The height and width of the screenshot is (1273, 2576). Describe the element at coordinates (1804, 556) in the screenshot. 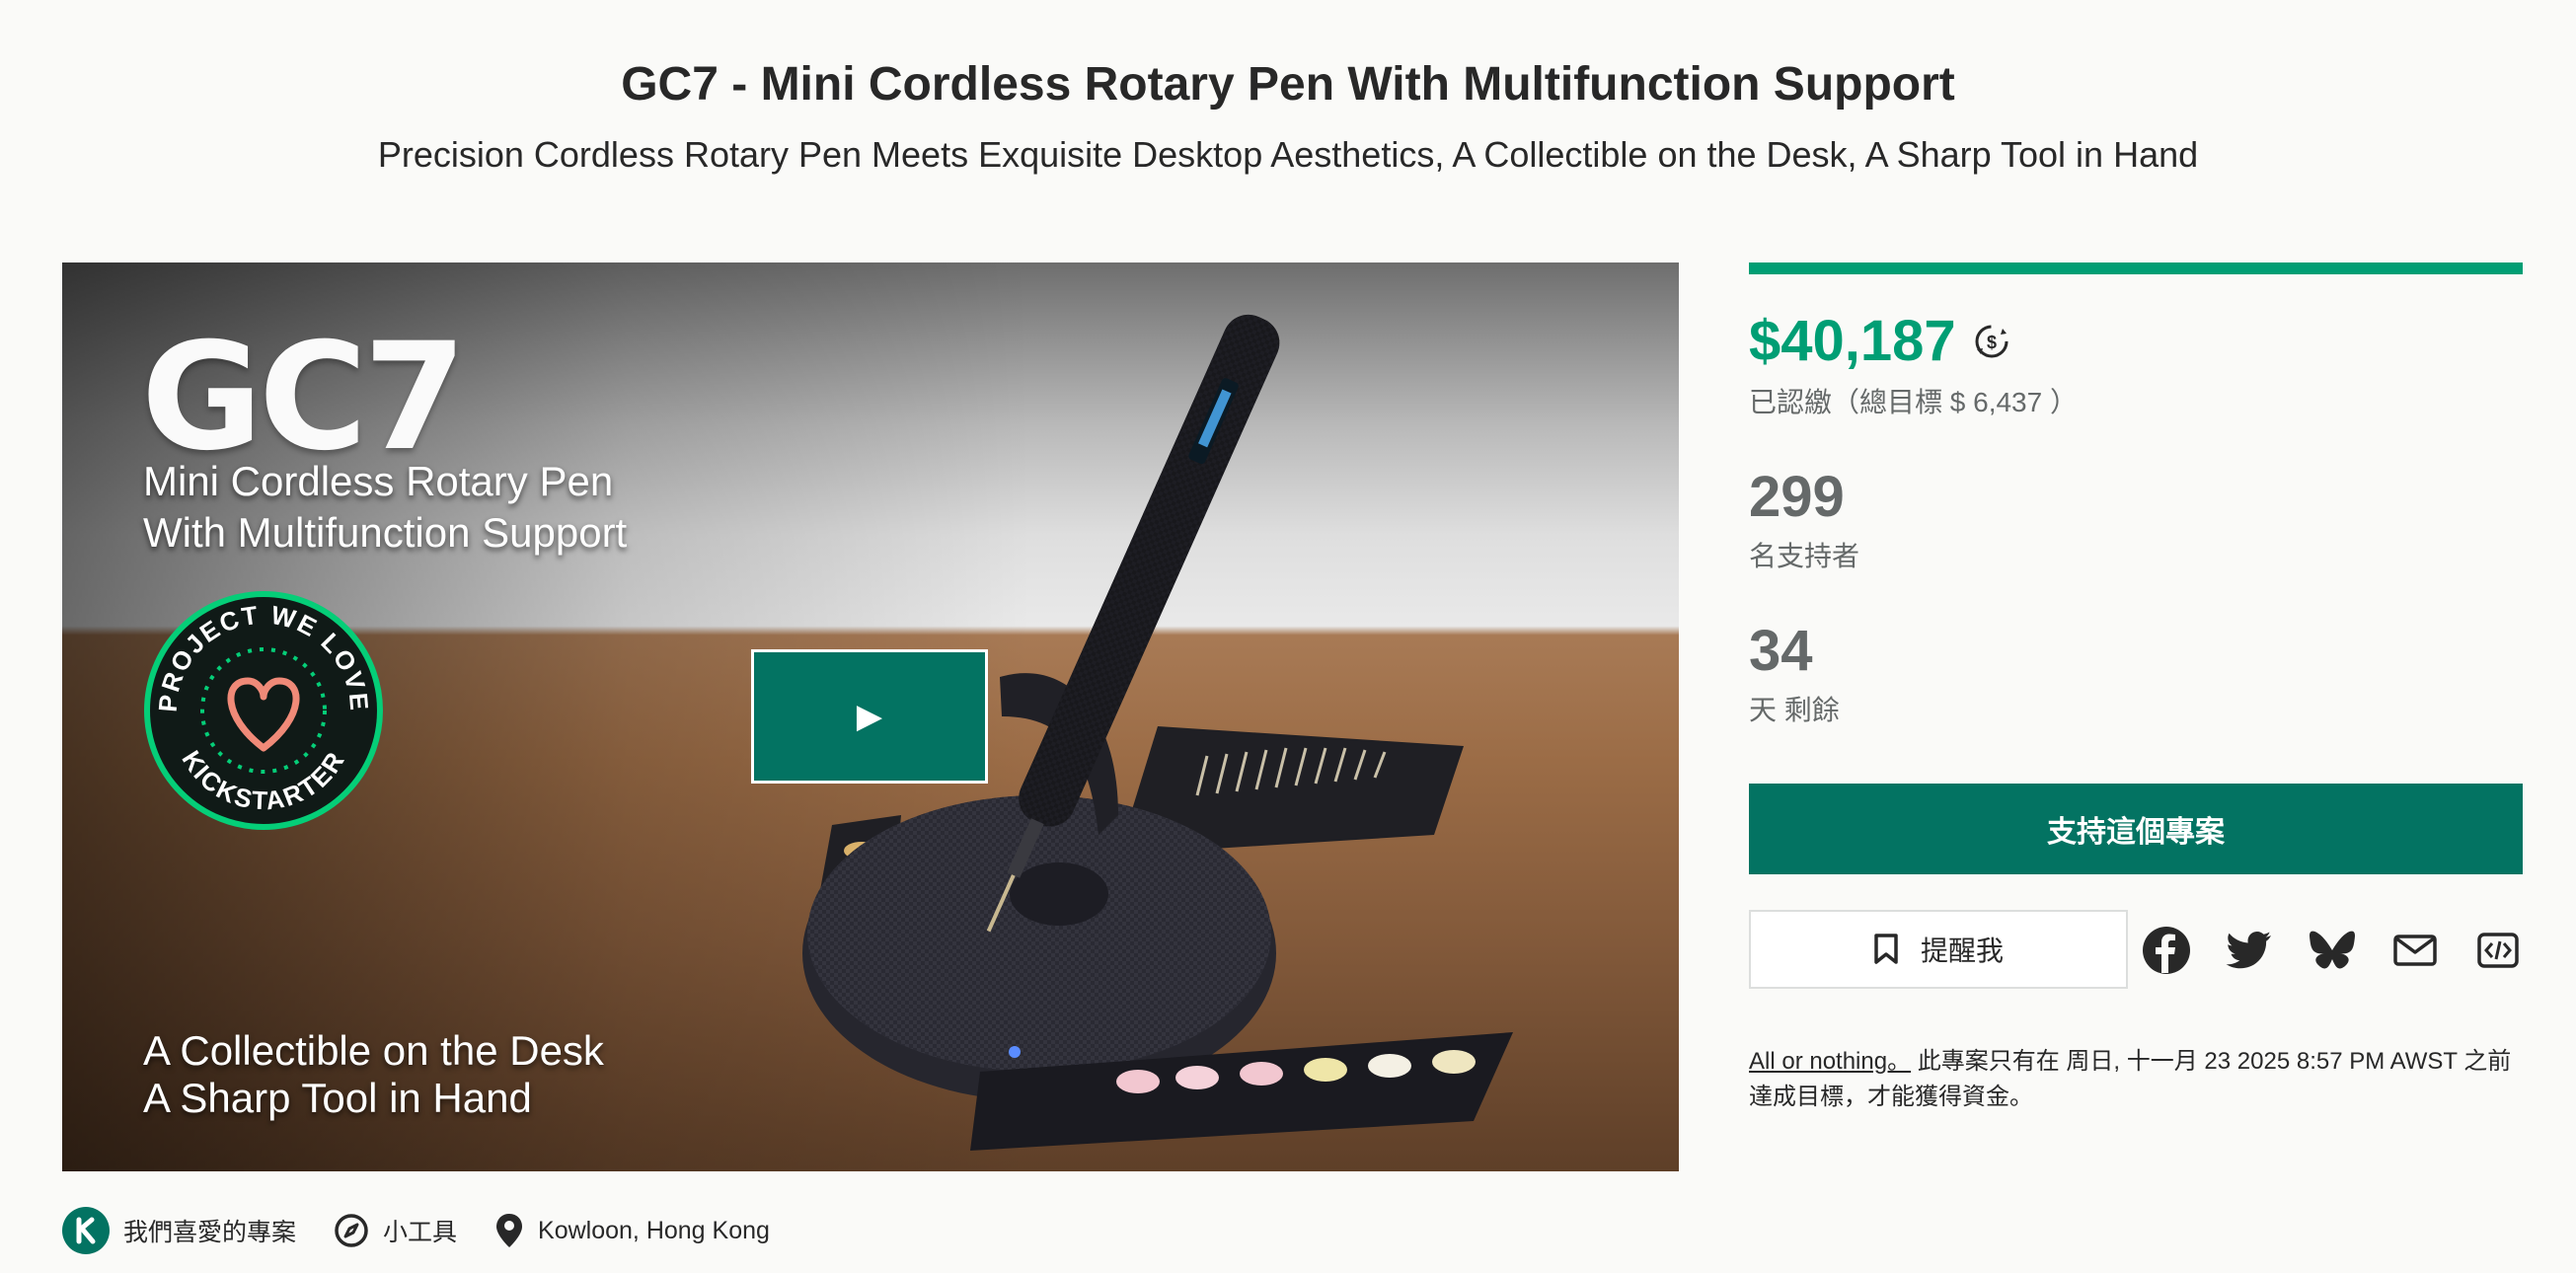

I see `backers-label: 名支持者` at that location.